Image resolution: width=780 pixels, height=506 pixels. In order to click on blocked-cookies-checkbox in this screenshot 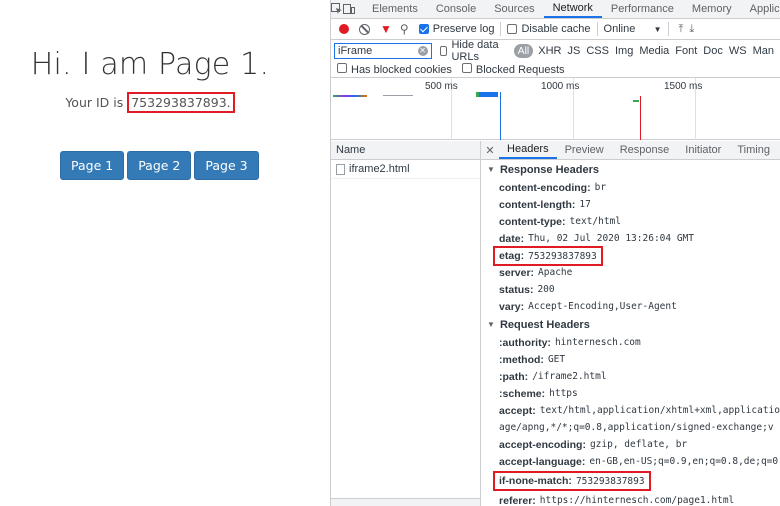, I will do `click(342, 67)`.